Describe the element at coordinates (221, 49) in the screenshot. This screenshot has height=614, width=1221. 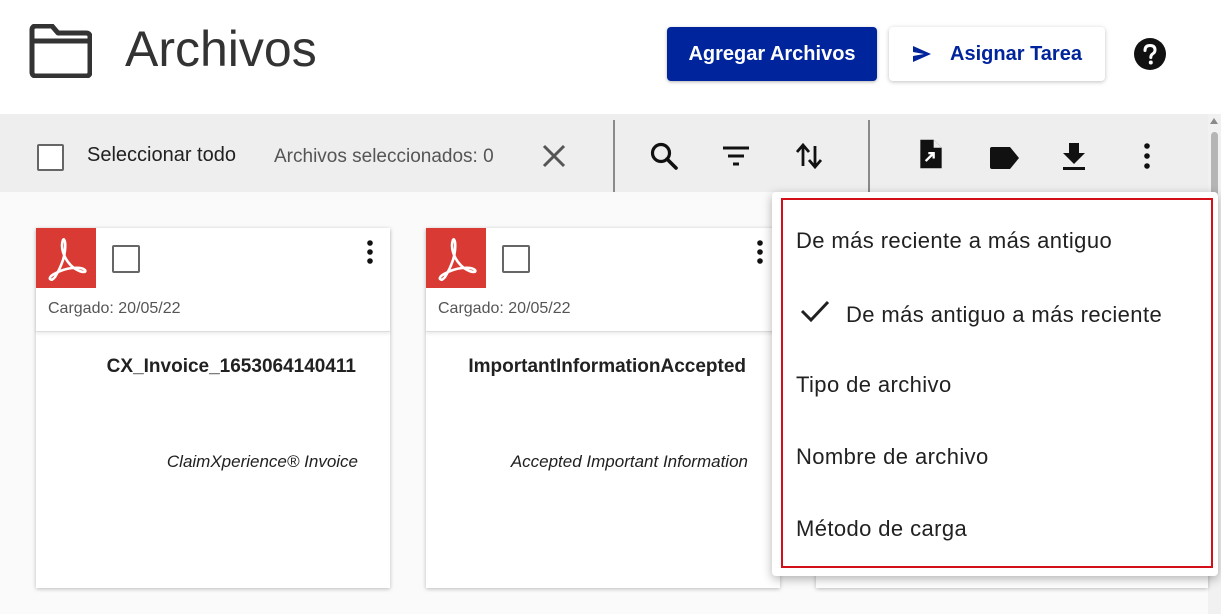
I see `page-title: Archivos` at that location.